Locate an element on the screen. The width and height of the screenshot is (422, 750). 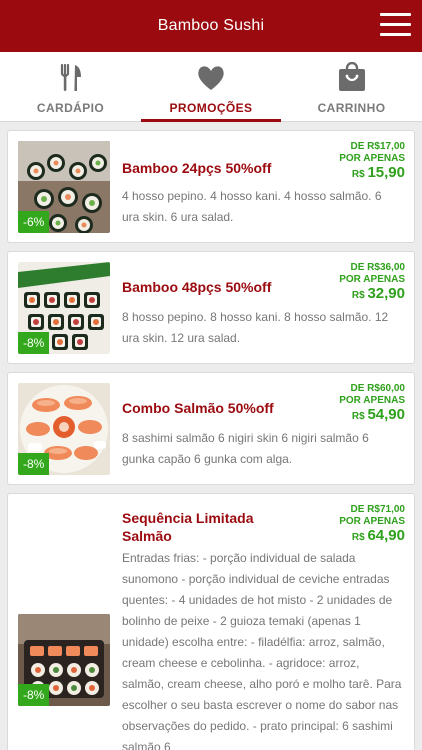
tab-carrinho: CARRINHO is located at coordinates (351, 87).